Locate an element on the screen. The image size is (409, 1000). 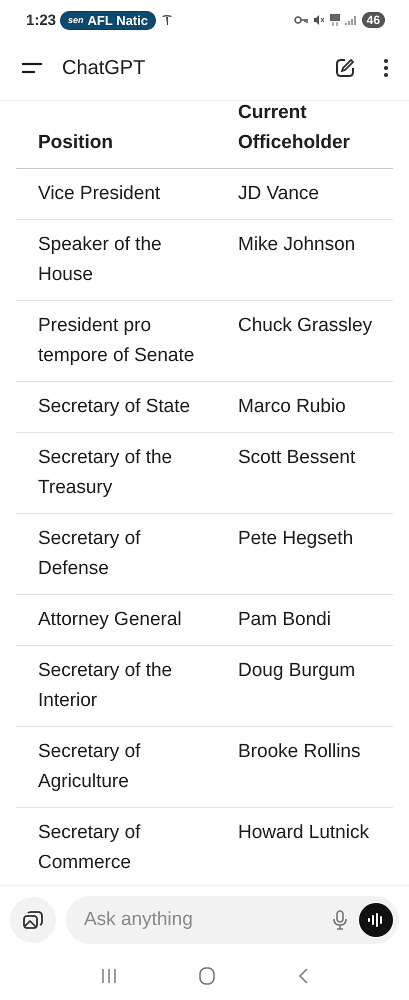
microphone-icon is located at coordinates (340, 920).